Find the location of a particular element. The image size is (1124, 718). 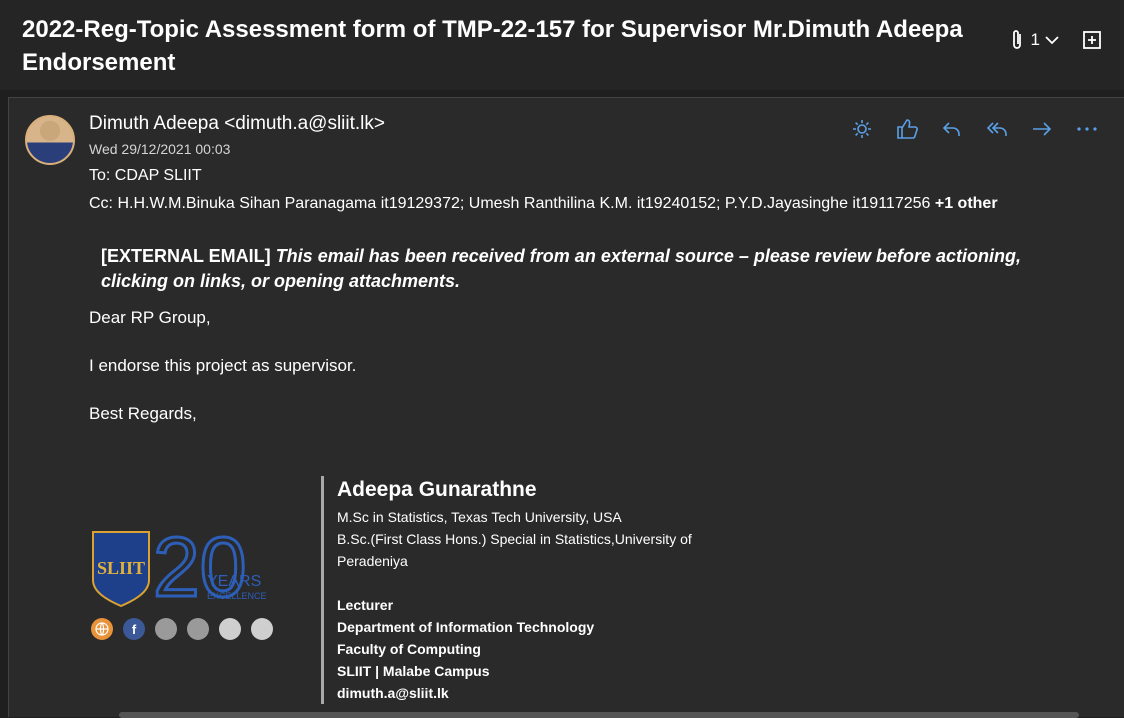

more-icon is located at coordinates (1087, 129).